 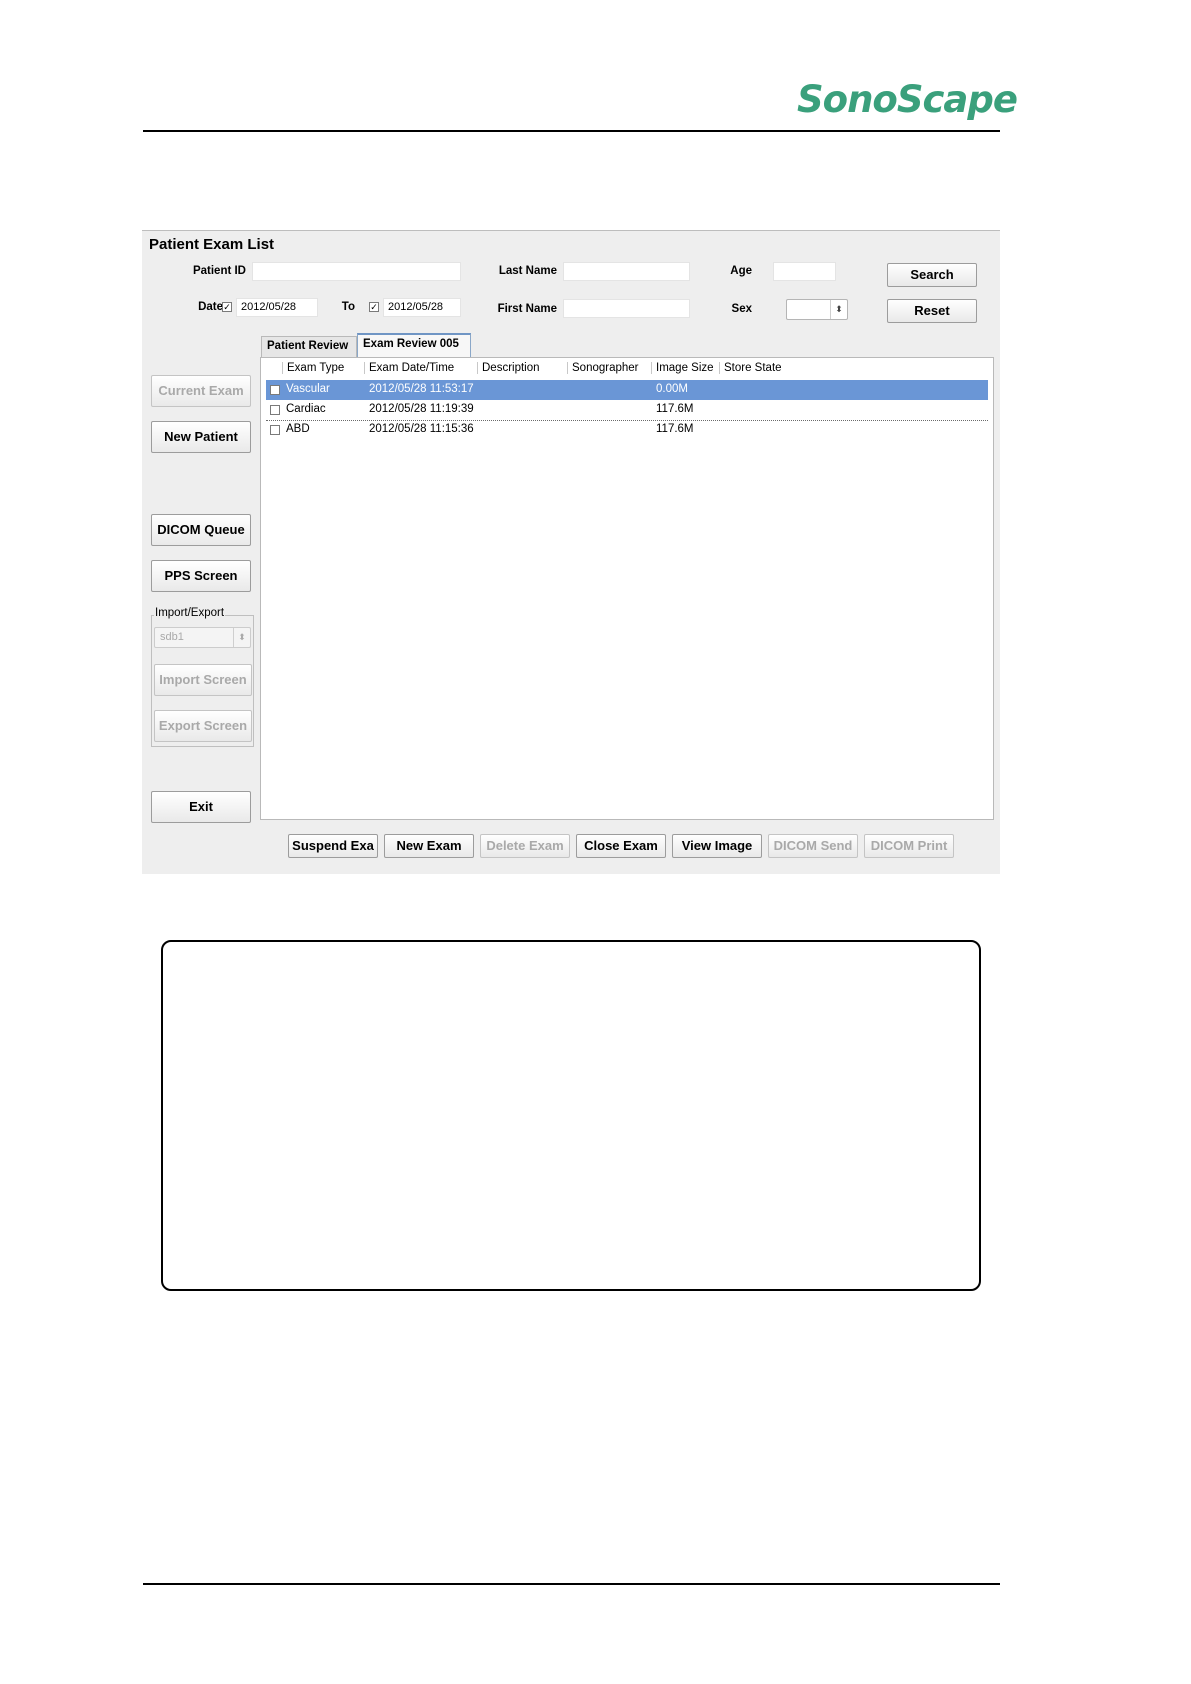 What do you see at coordinates (626, 271) in the screenshot?
I see `last-name-input` at bounding box center [626, 271].